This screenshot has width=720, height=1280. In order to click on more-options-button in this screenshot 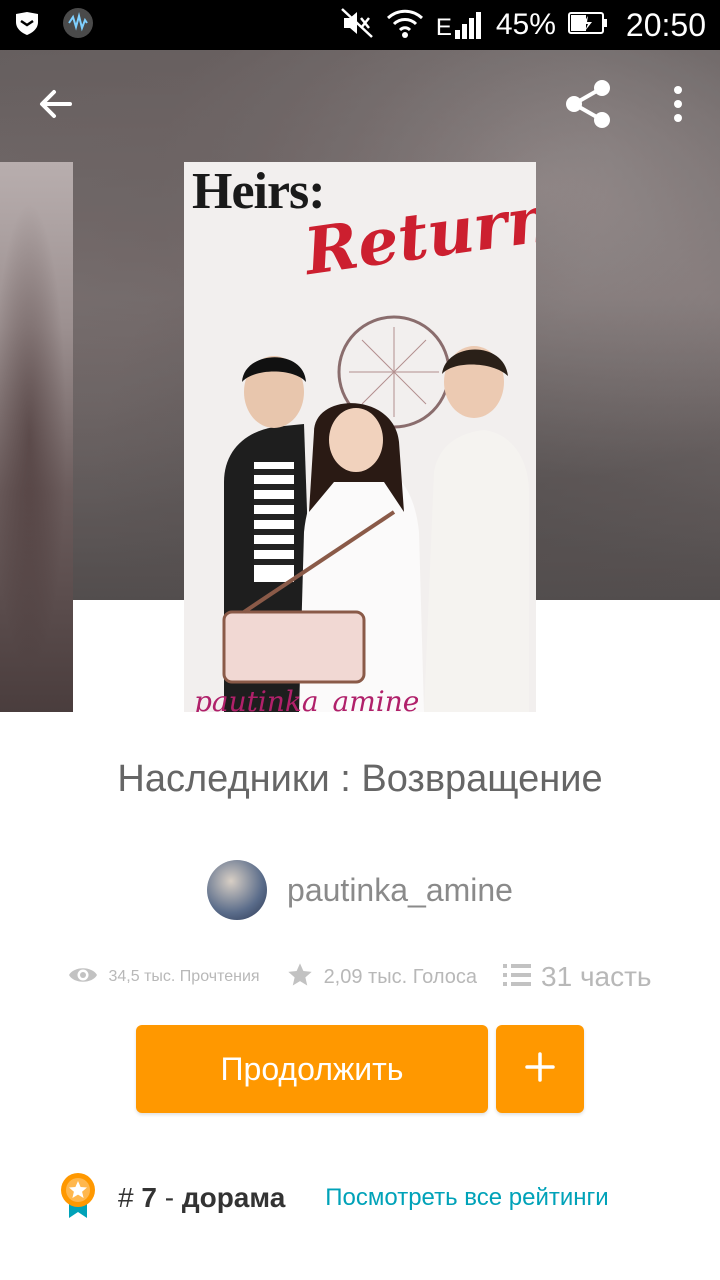, I will do `click(678, 106)`.